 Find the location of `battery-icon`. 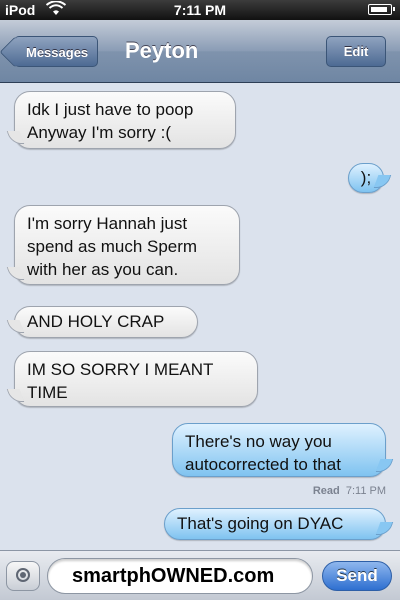

battery-icon is located at coordinates (381, 9).